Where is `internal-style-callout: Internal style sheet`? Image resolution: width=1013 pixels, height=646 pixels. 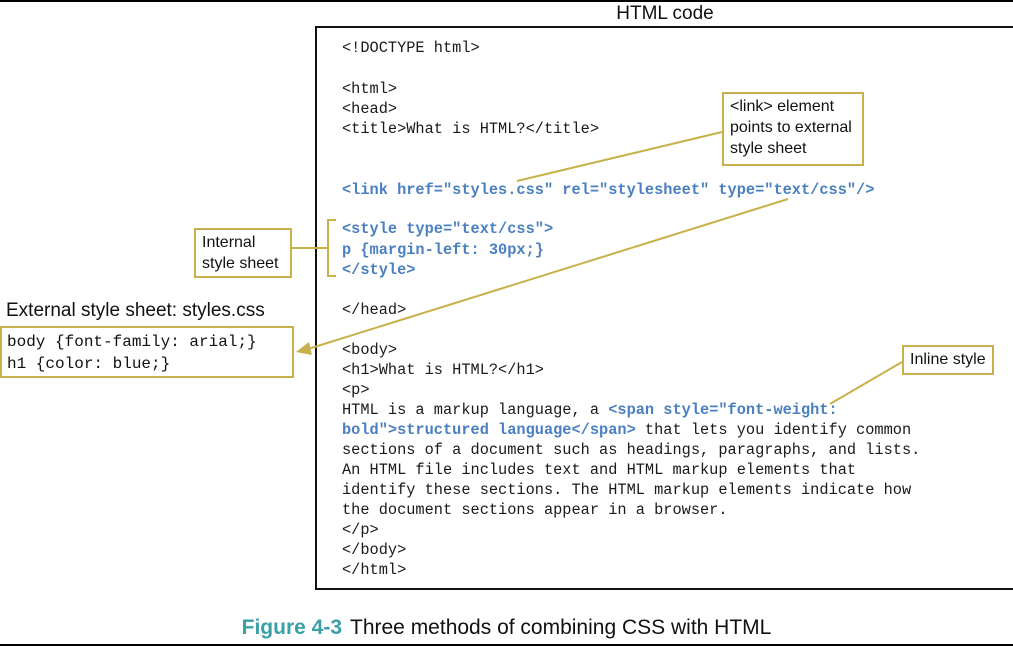 internal-style-callout: Internal style sheet is located at coordinates (243, 253).